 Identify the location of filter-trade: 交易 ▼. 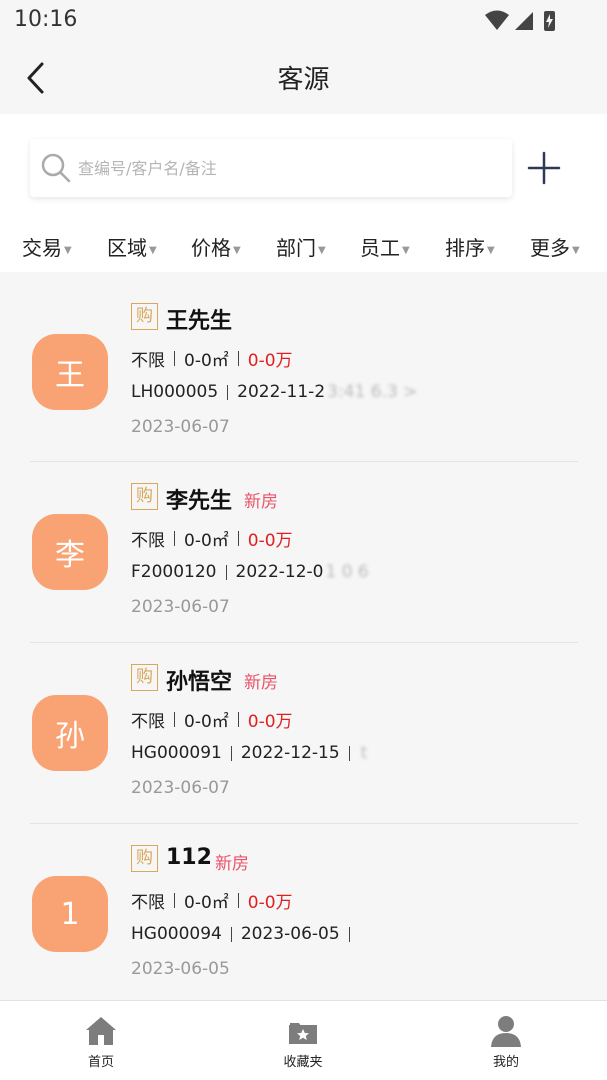
(47, 246).